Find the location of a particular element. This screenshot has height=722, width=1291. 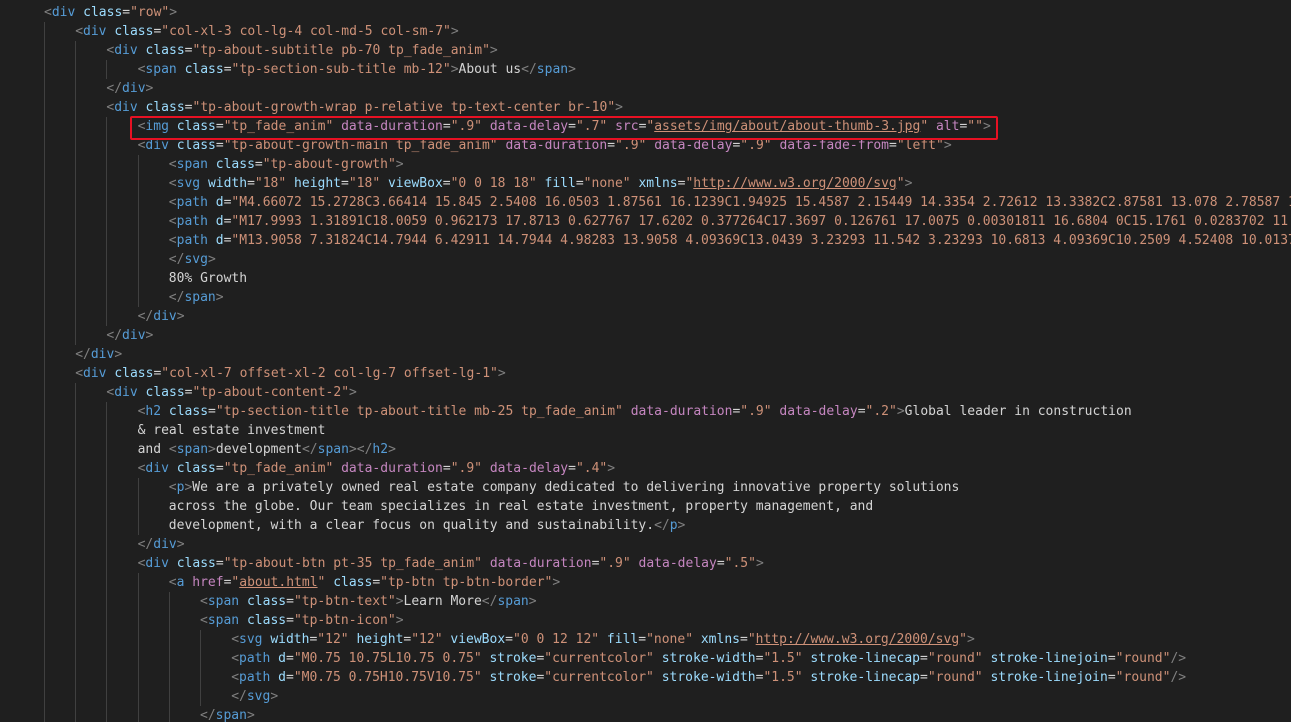

code-token-tag: path is located at coordinates (192, 202).